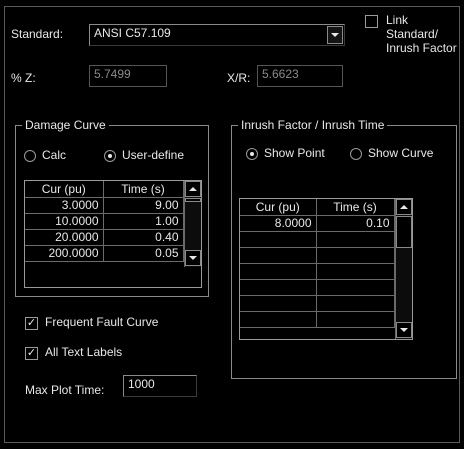  Describe the element at coordinates (403, 269) in the screenshot. I see `inrush-grid-scrollbar` at that location.